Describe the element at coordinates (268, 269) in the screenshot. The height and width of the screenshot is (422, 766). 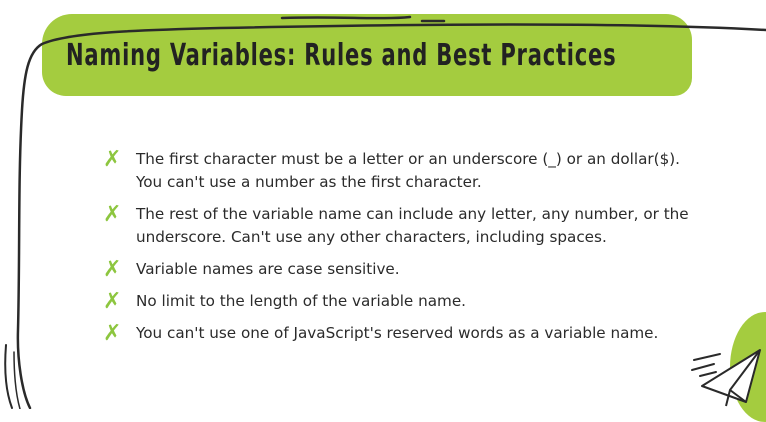
I see `list-item-text: Variable names are case sensitive.` at that location.